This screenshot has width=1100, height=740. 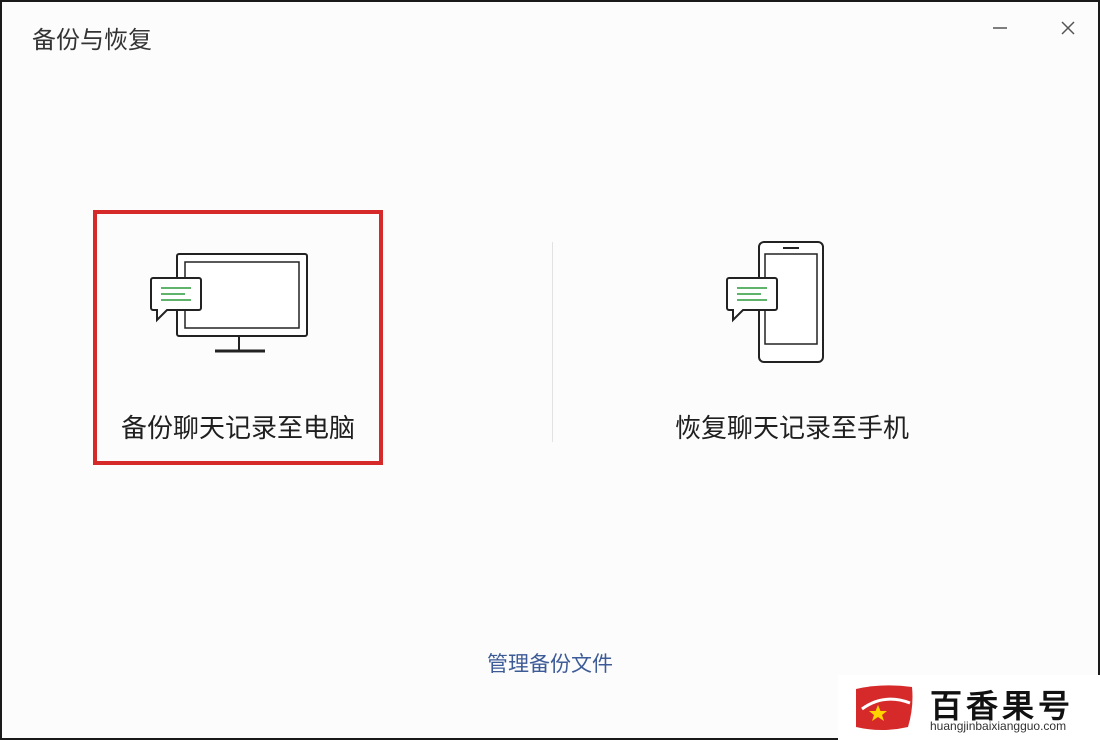 What do you see at coordinates (237, 429) in the screenshot?
I see `backup-to-pc-label: 备份聊天记录至电脑` at bounding box center [237, 429].